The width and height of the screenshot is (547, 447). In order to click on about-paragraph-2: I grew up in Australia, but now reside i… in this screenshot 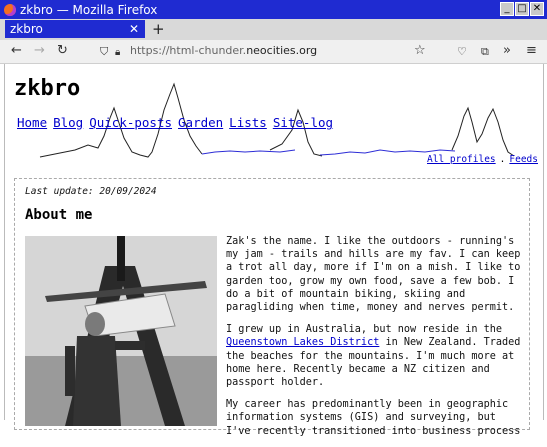, I will do `click(373, 356)`.